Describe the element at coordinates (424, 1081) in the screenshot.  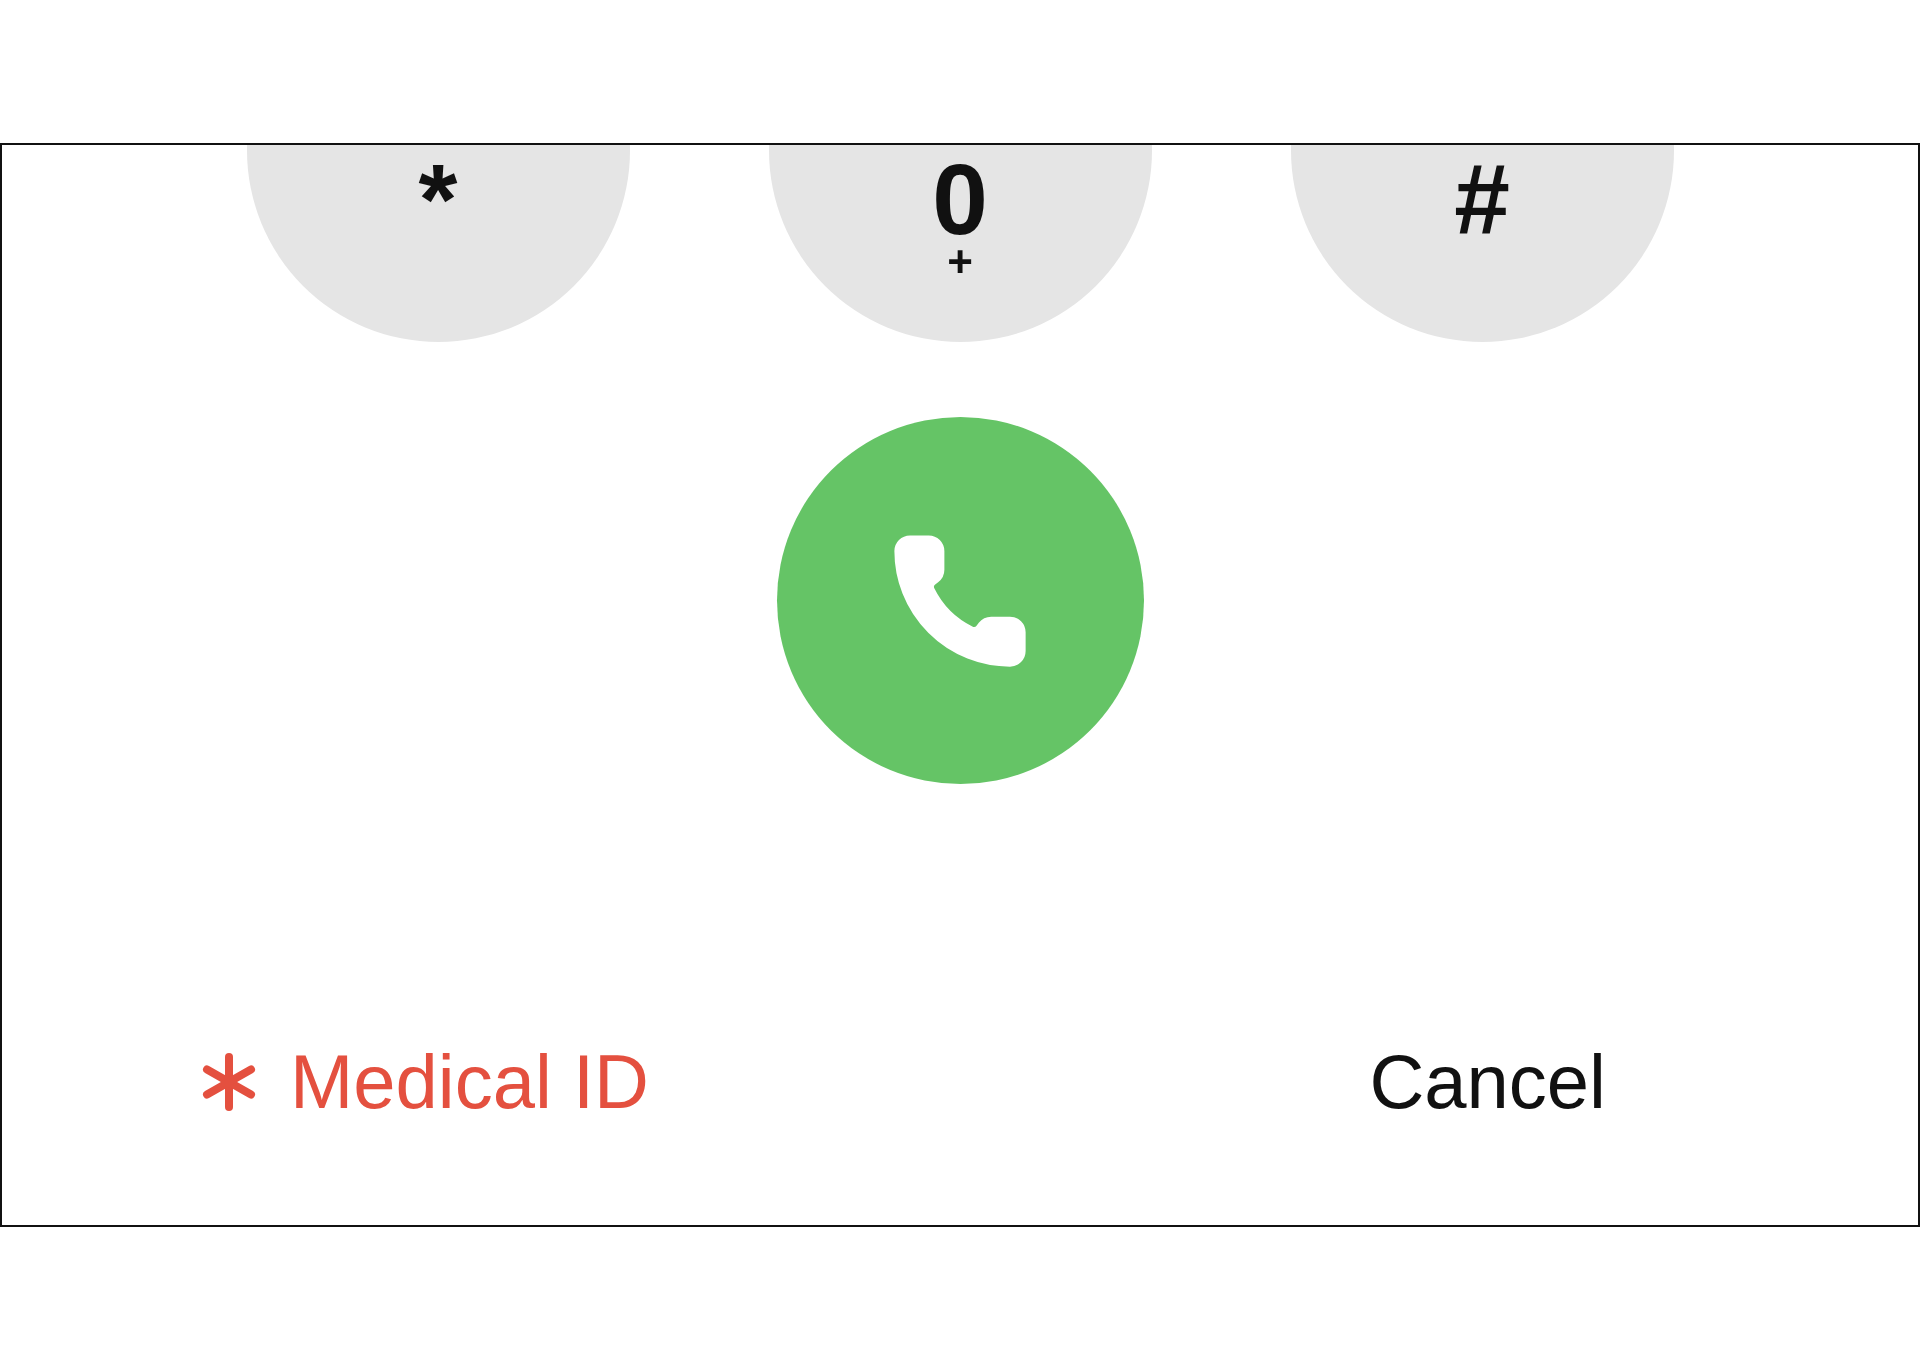
I see `medical-id-link: Medical ID` at that location.